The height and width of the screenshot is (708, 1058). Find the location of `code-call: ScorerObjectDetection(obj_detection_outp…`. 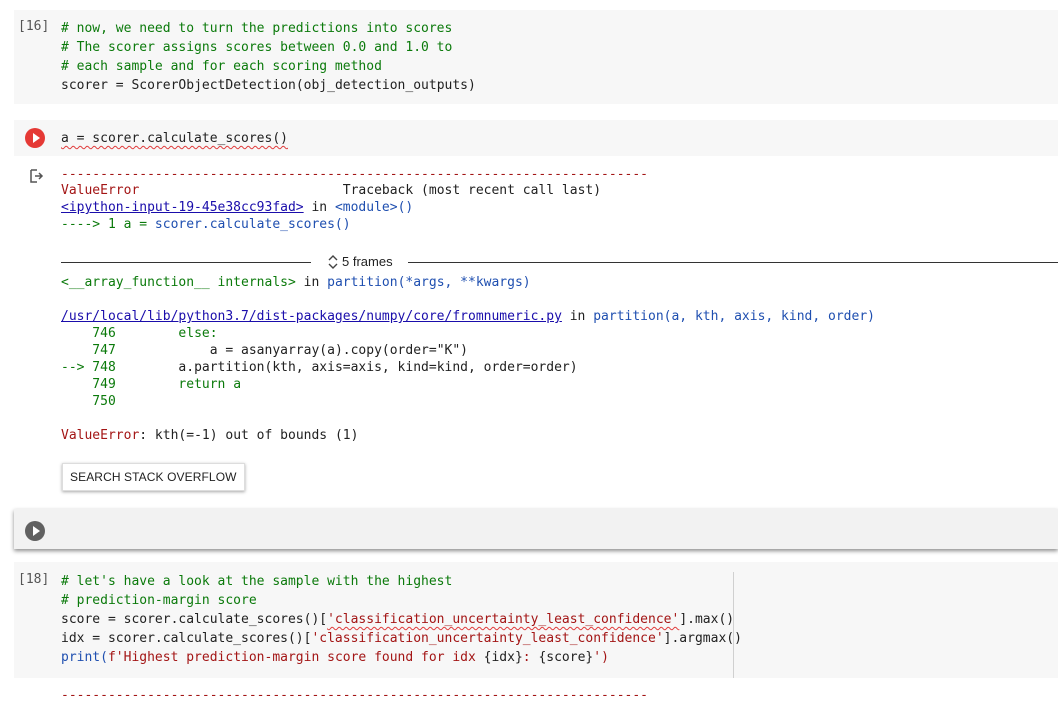

code-call: ScorerObjectDetection(obj_detection_outp… is located at coordinates (303, 85).